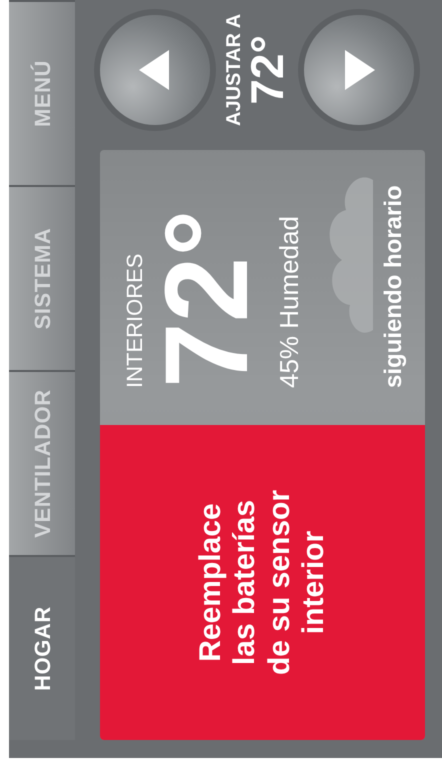  What do you see at coordinates (135, 321) in the screenshot?
I see `indoor-label: INTERIORES` at bounding box center [135, 321].